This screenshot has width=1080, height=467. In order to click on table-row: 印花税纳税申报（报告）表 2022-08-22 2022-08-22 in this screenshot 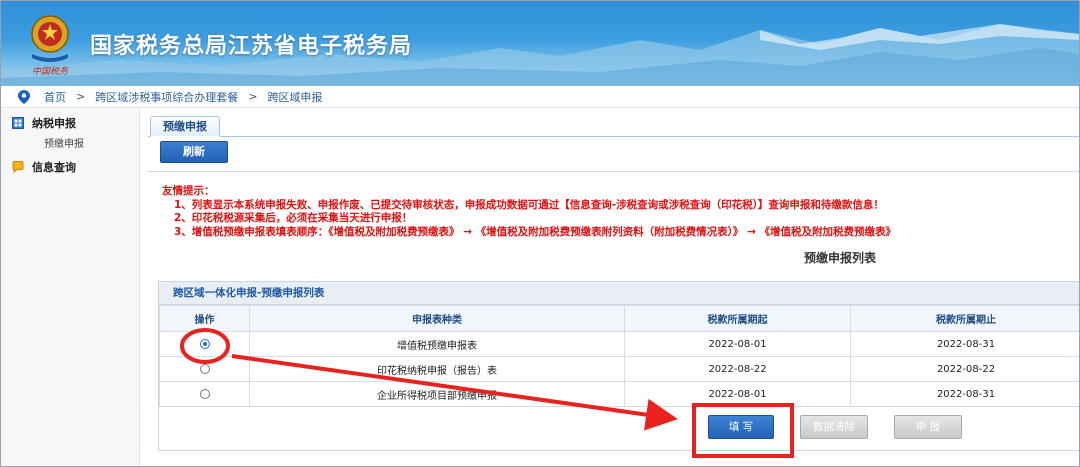, I will do `click(619, 369)`.